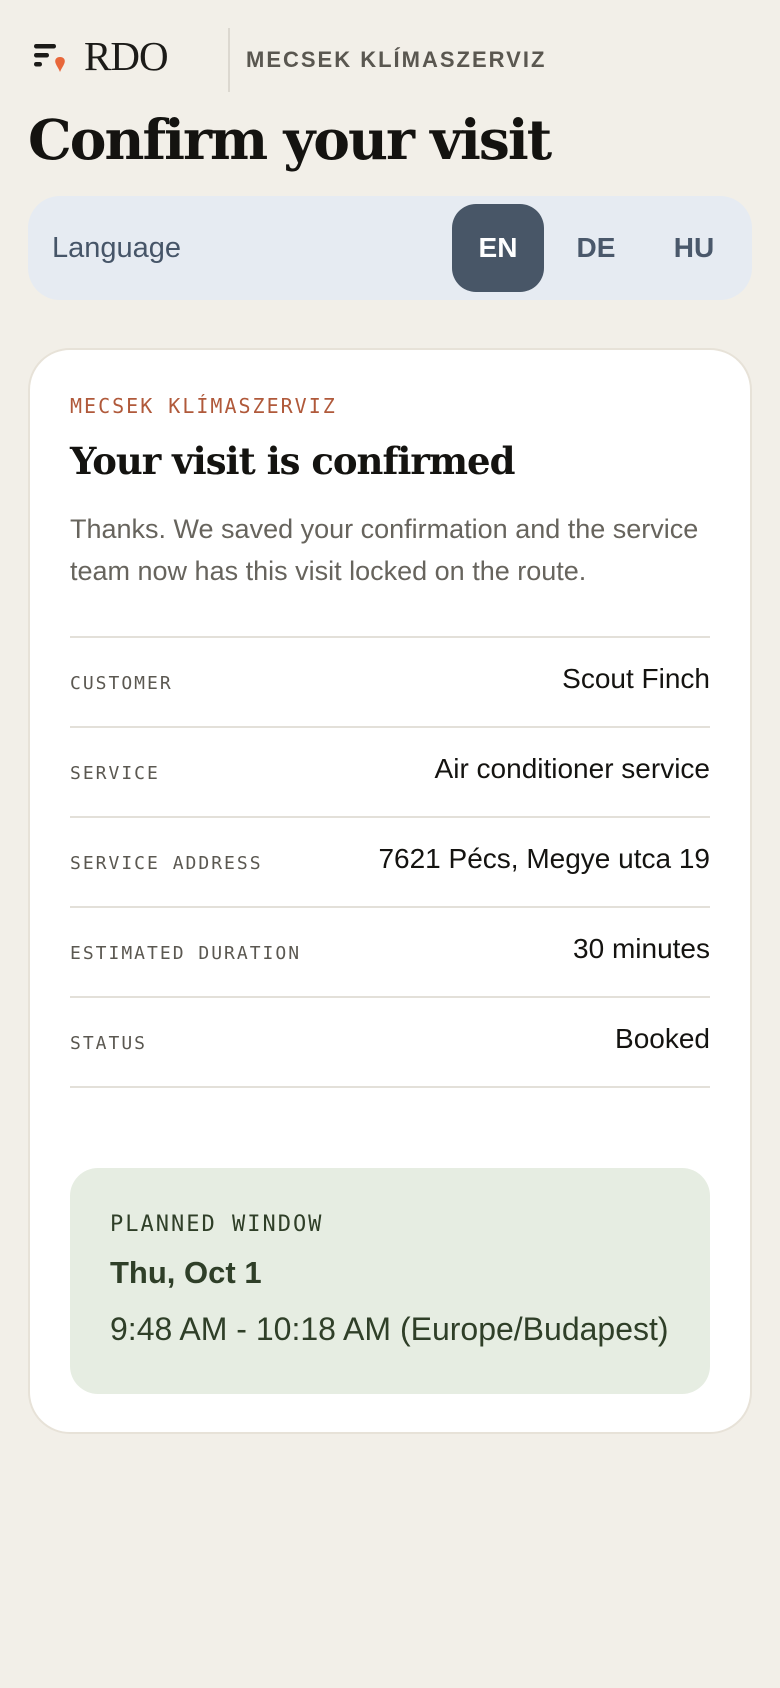 This screenshot has height=1688, width=780. I want to click on detail-row-estimated-duration: ESTIMATED DURATION 30 minutes, so click(390, 953).